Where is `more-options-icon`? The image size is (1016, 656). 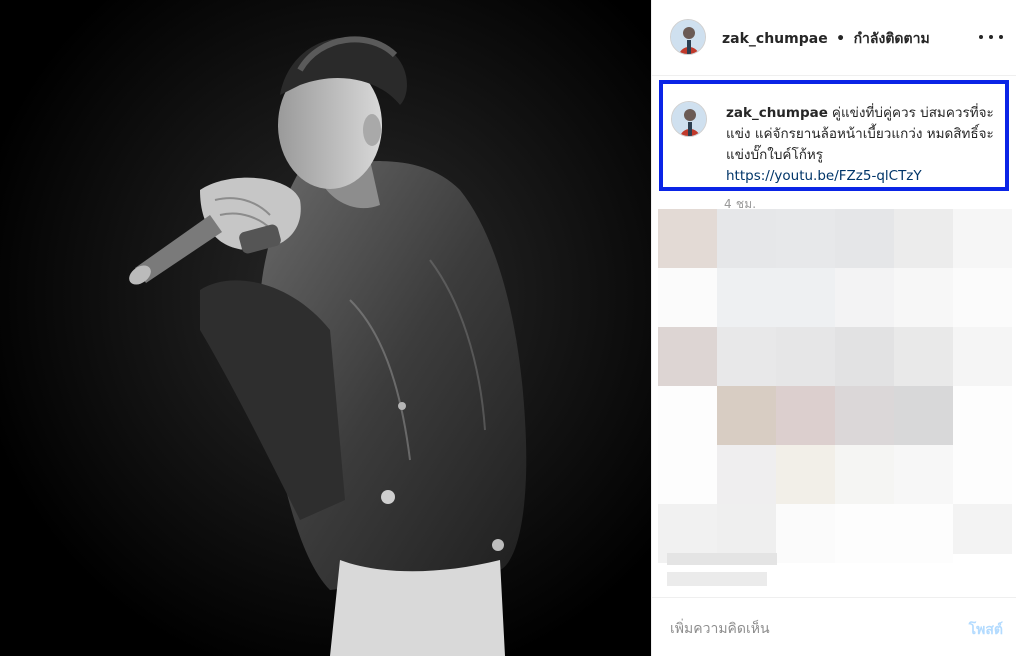
more-options-icon is located at coordinates (991, 37).